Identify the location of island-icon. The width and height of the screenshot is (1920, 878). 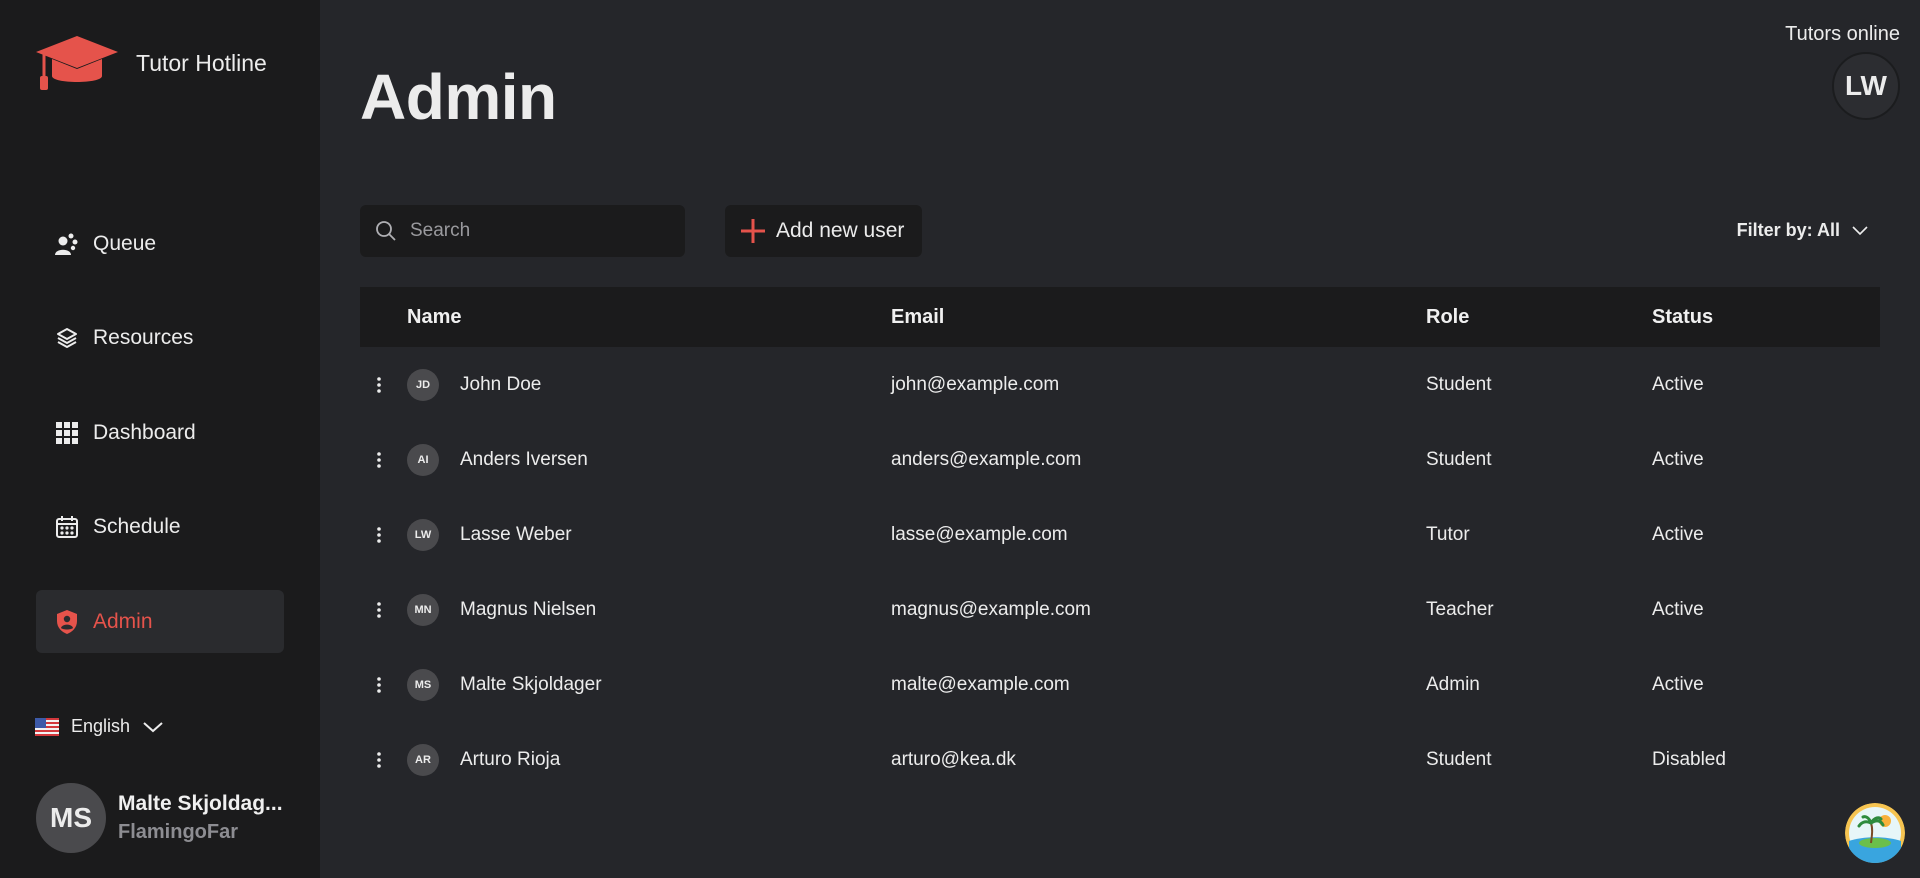
(1875, 833).